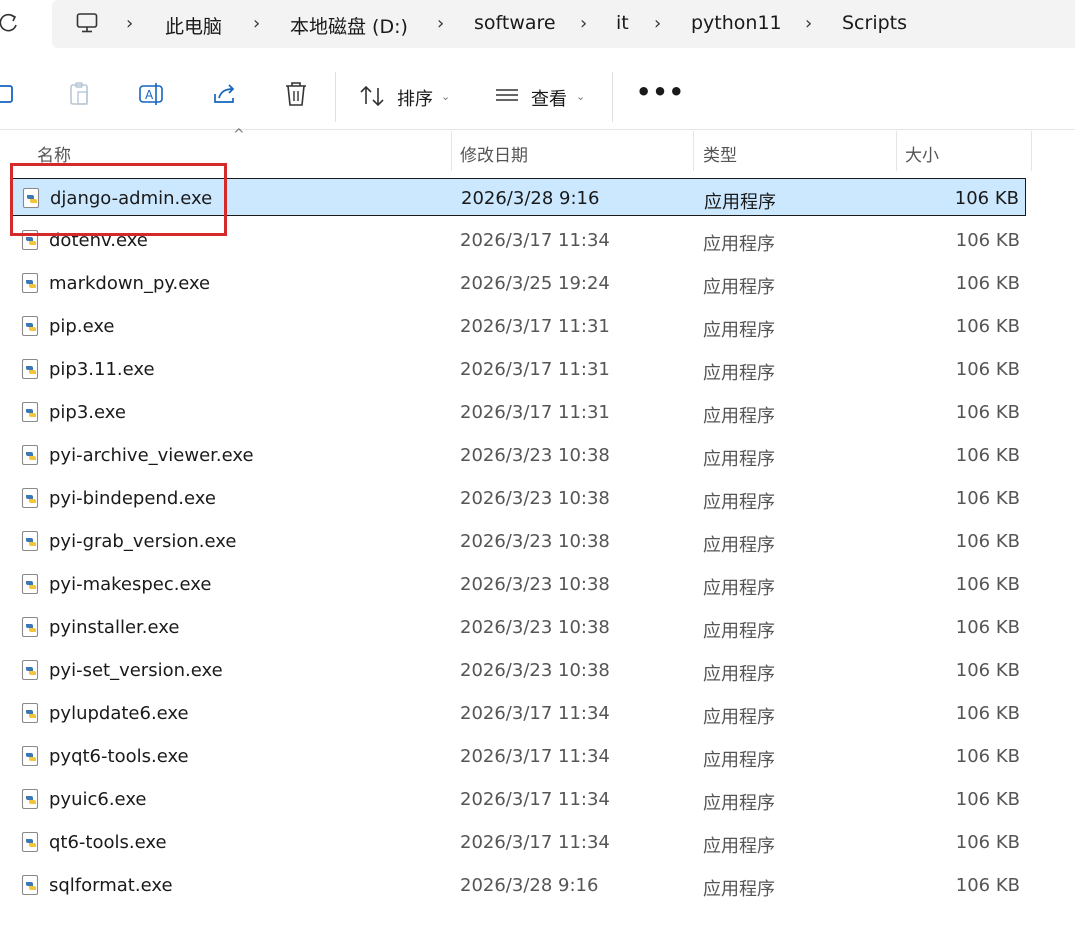 This screenshot has height=931, width=1075. Describe the element at coordinates (494, 153) in the screenshot. I see `column-date-modified: 修改日期` at that location.